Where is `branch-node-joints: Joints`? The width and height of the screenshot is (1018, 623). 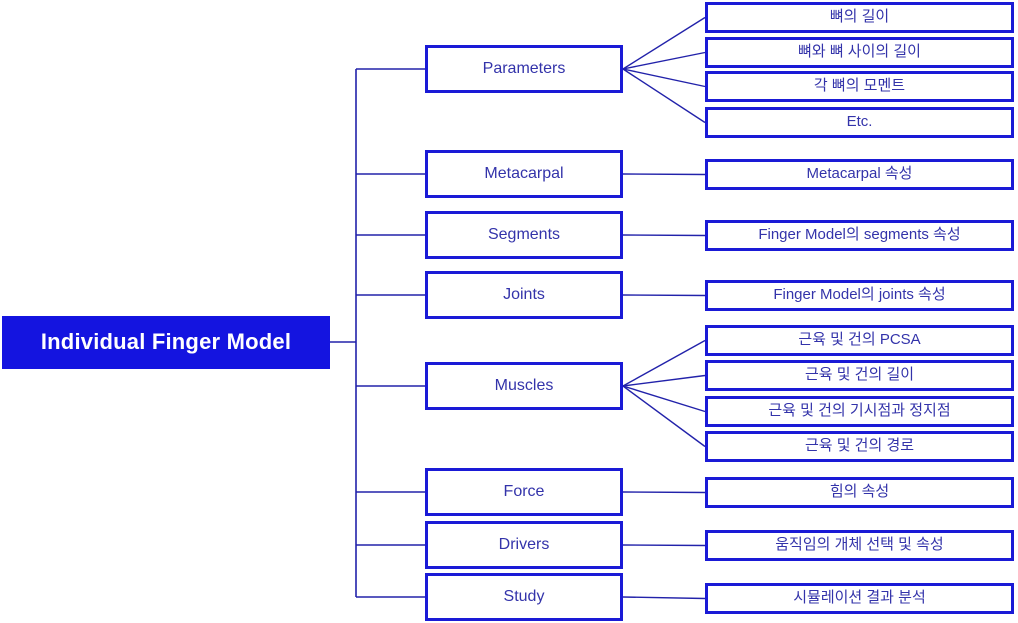
branch-node-joints: Joints is located at coordinates (524, 295).